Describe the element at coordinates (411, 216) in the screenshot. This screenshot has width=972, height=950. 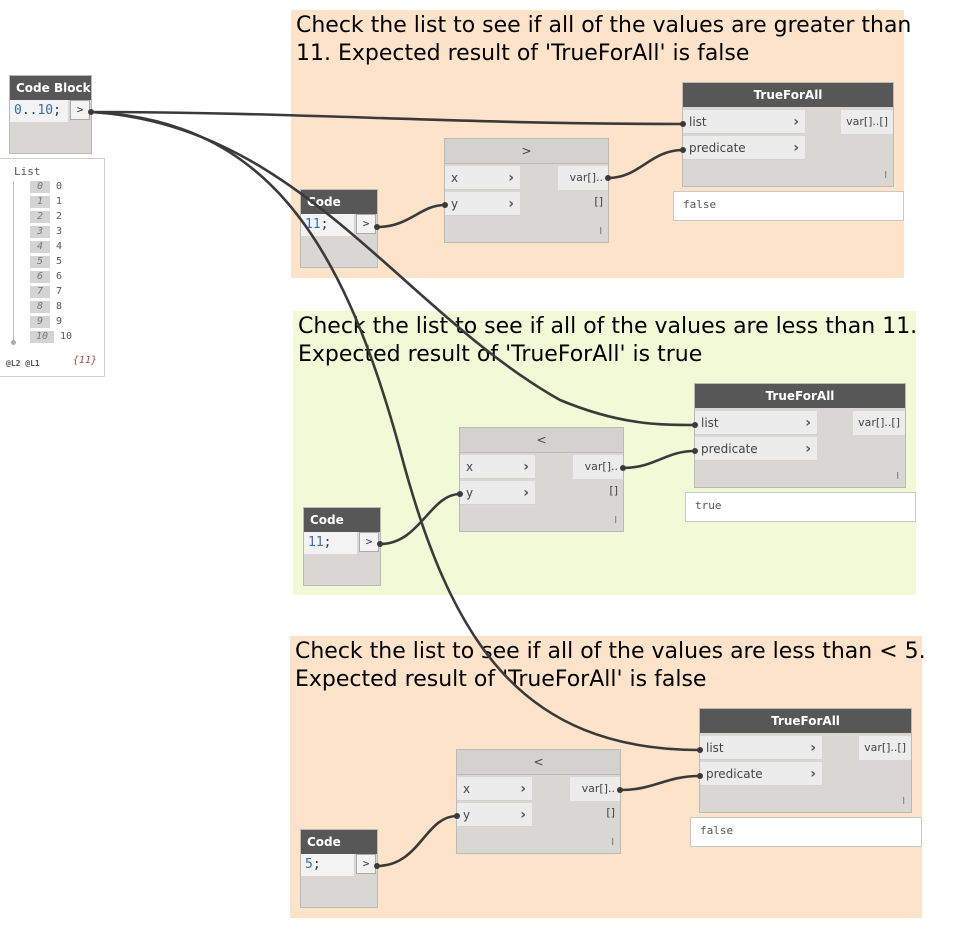
I see `wire-code-to-greater-y` at that location.